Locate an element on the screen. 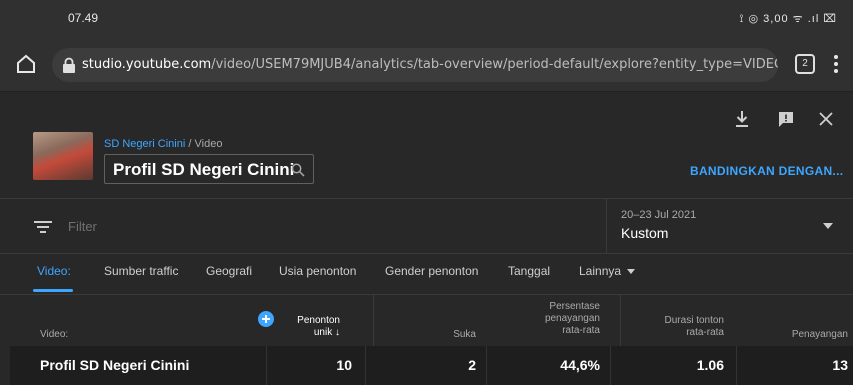  date-mode-text: Kustom is located at coordinates (645, 233).